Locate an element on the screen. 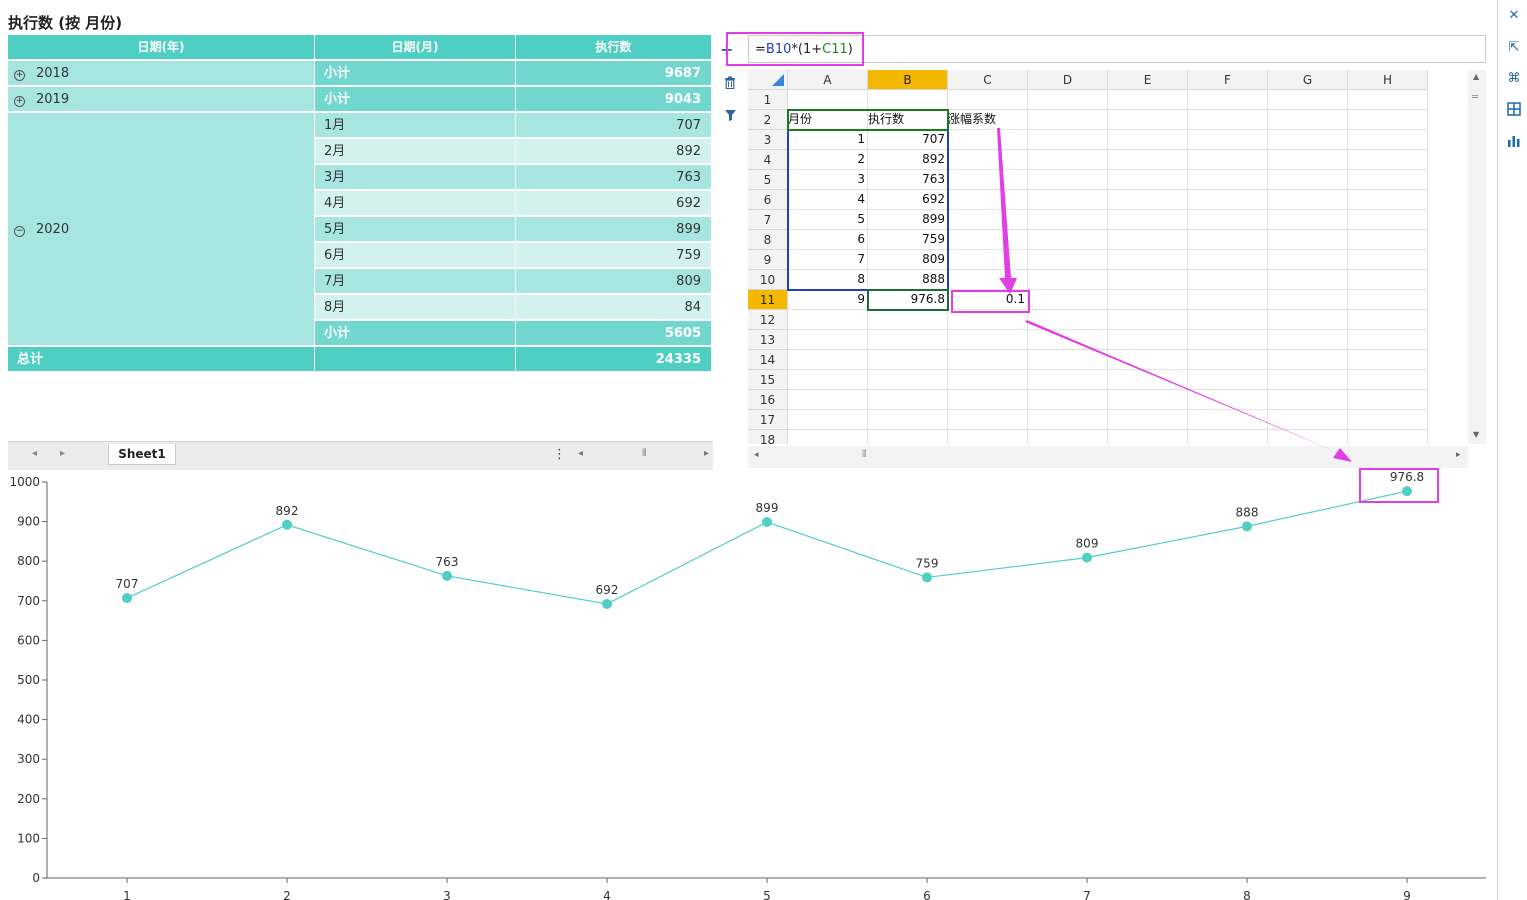 This screenshot has width=1527, height=900. pivot-year-cell: +2019 is located at coordinates (161, 99).